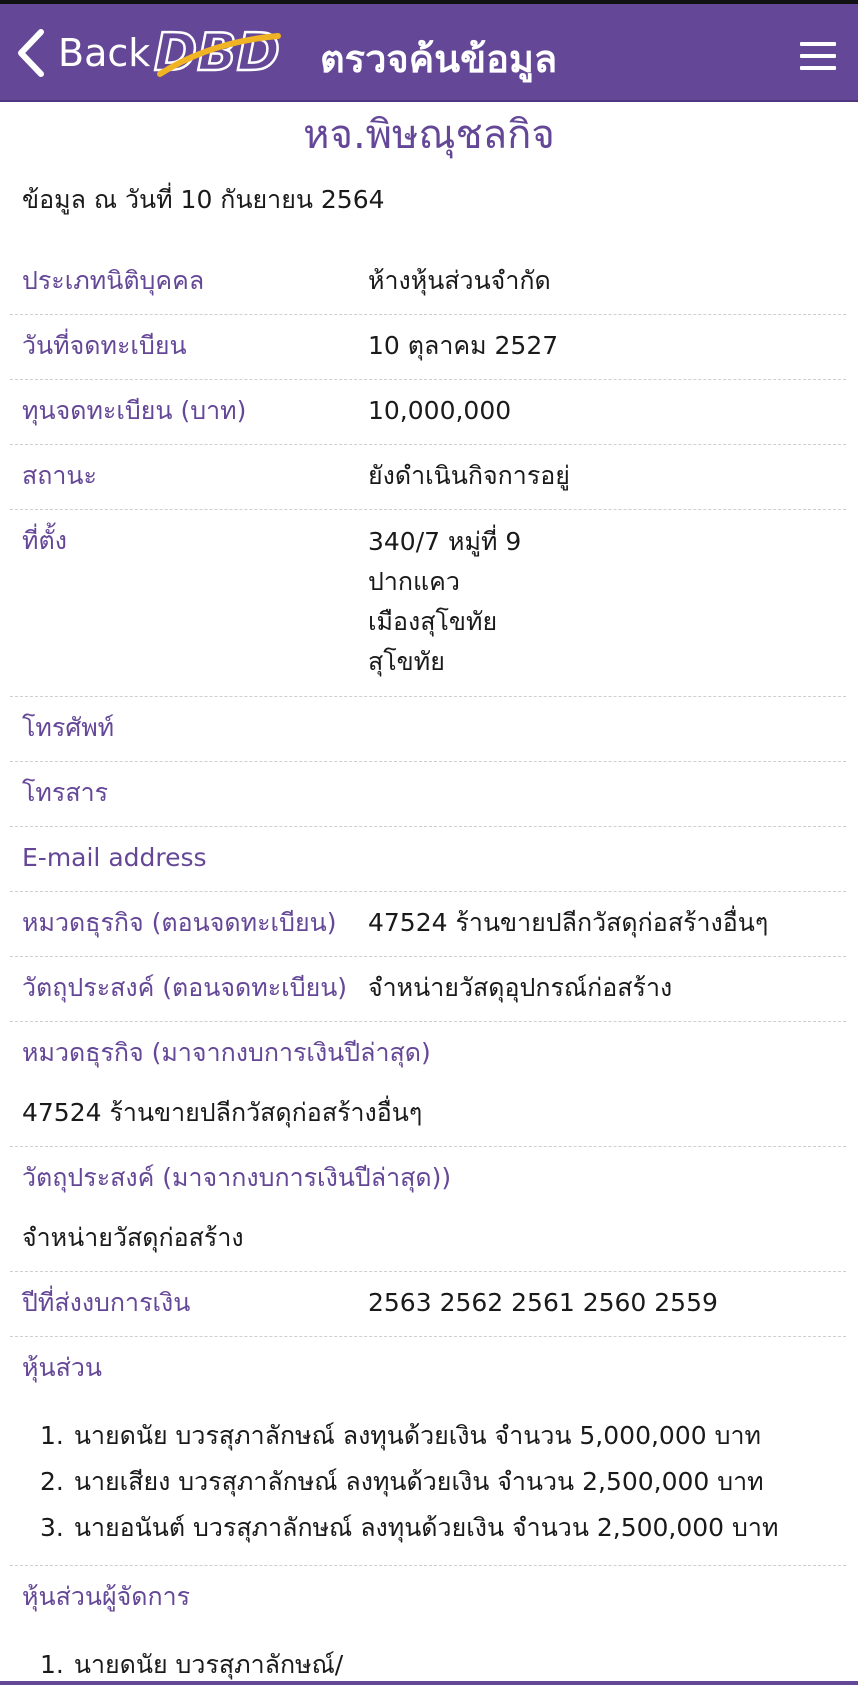 This screenshot has width=858, height=1685. Describe the element at coordinates (406, 661) in the screenshot. I see `address-line: สุโขทัย` at that location.